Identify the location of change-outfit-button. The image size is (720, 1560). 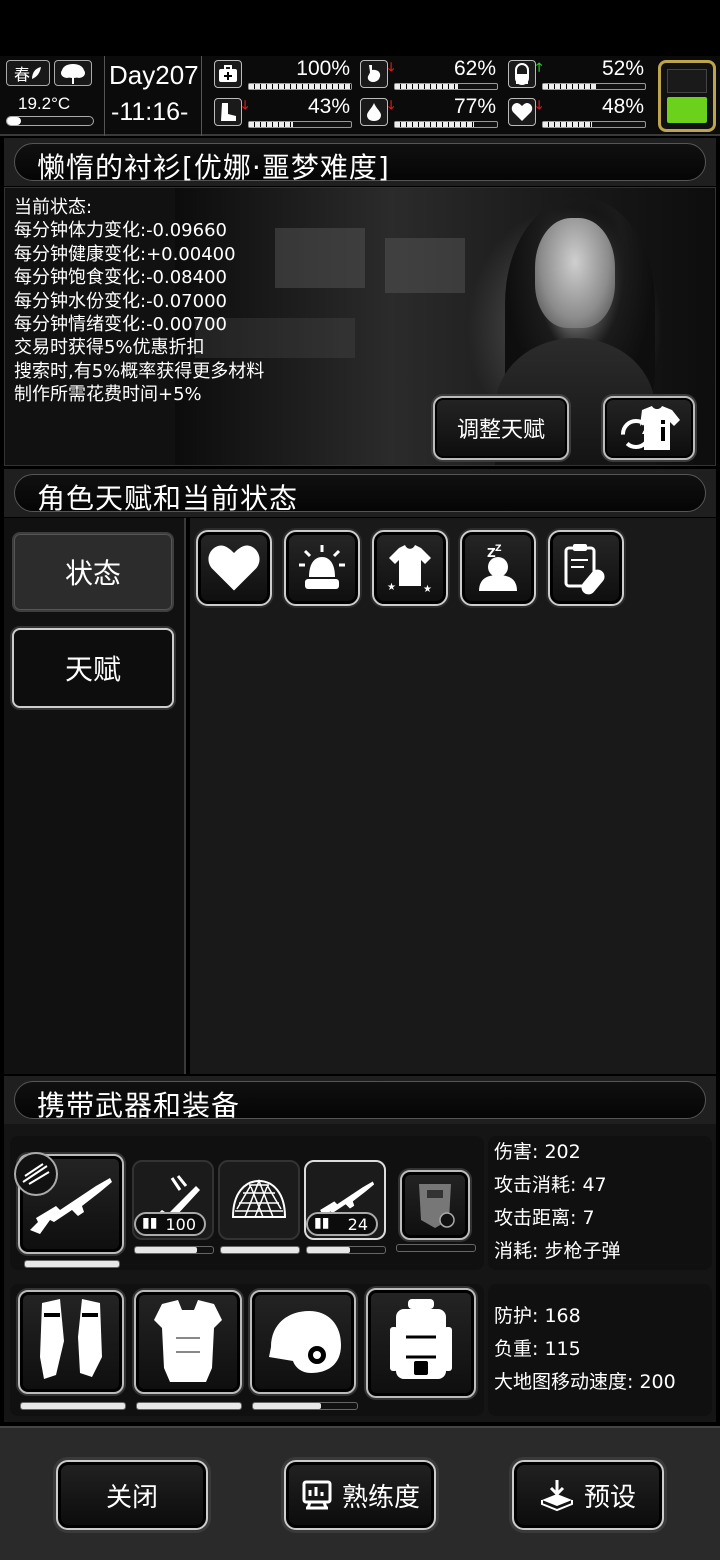
(649, 428).